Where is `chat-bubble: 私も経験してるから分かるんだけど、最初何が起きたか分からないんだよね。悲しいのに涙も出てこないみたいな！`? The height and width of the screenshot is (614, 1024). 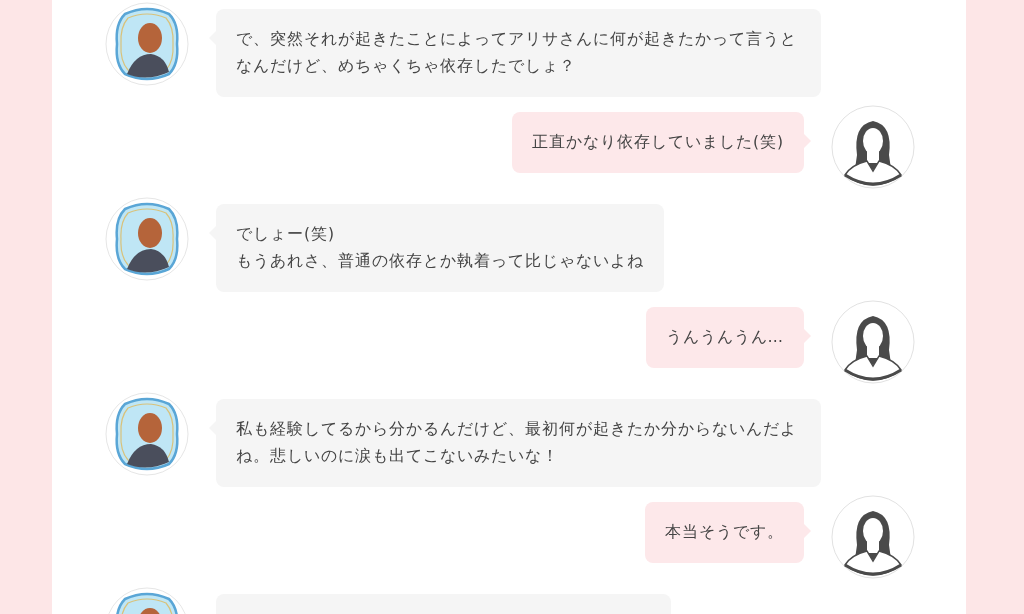
chat-bubble: 私も経験してるから分かるんだけど、最初何が起きたか分からないんだよね。悲しいのに涙も出てこないみたいな！ is located at coordinates (518, 443).